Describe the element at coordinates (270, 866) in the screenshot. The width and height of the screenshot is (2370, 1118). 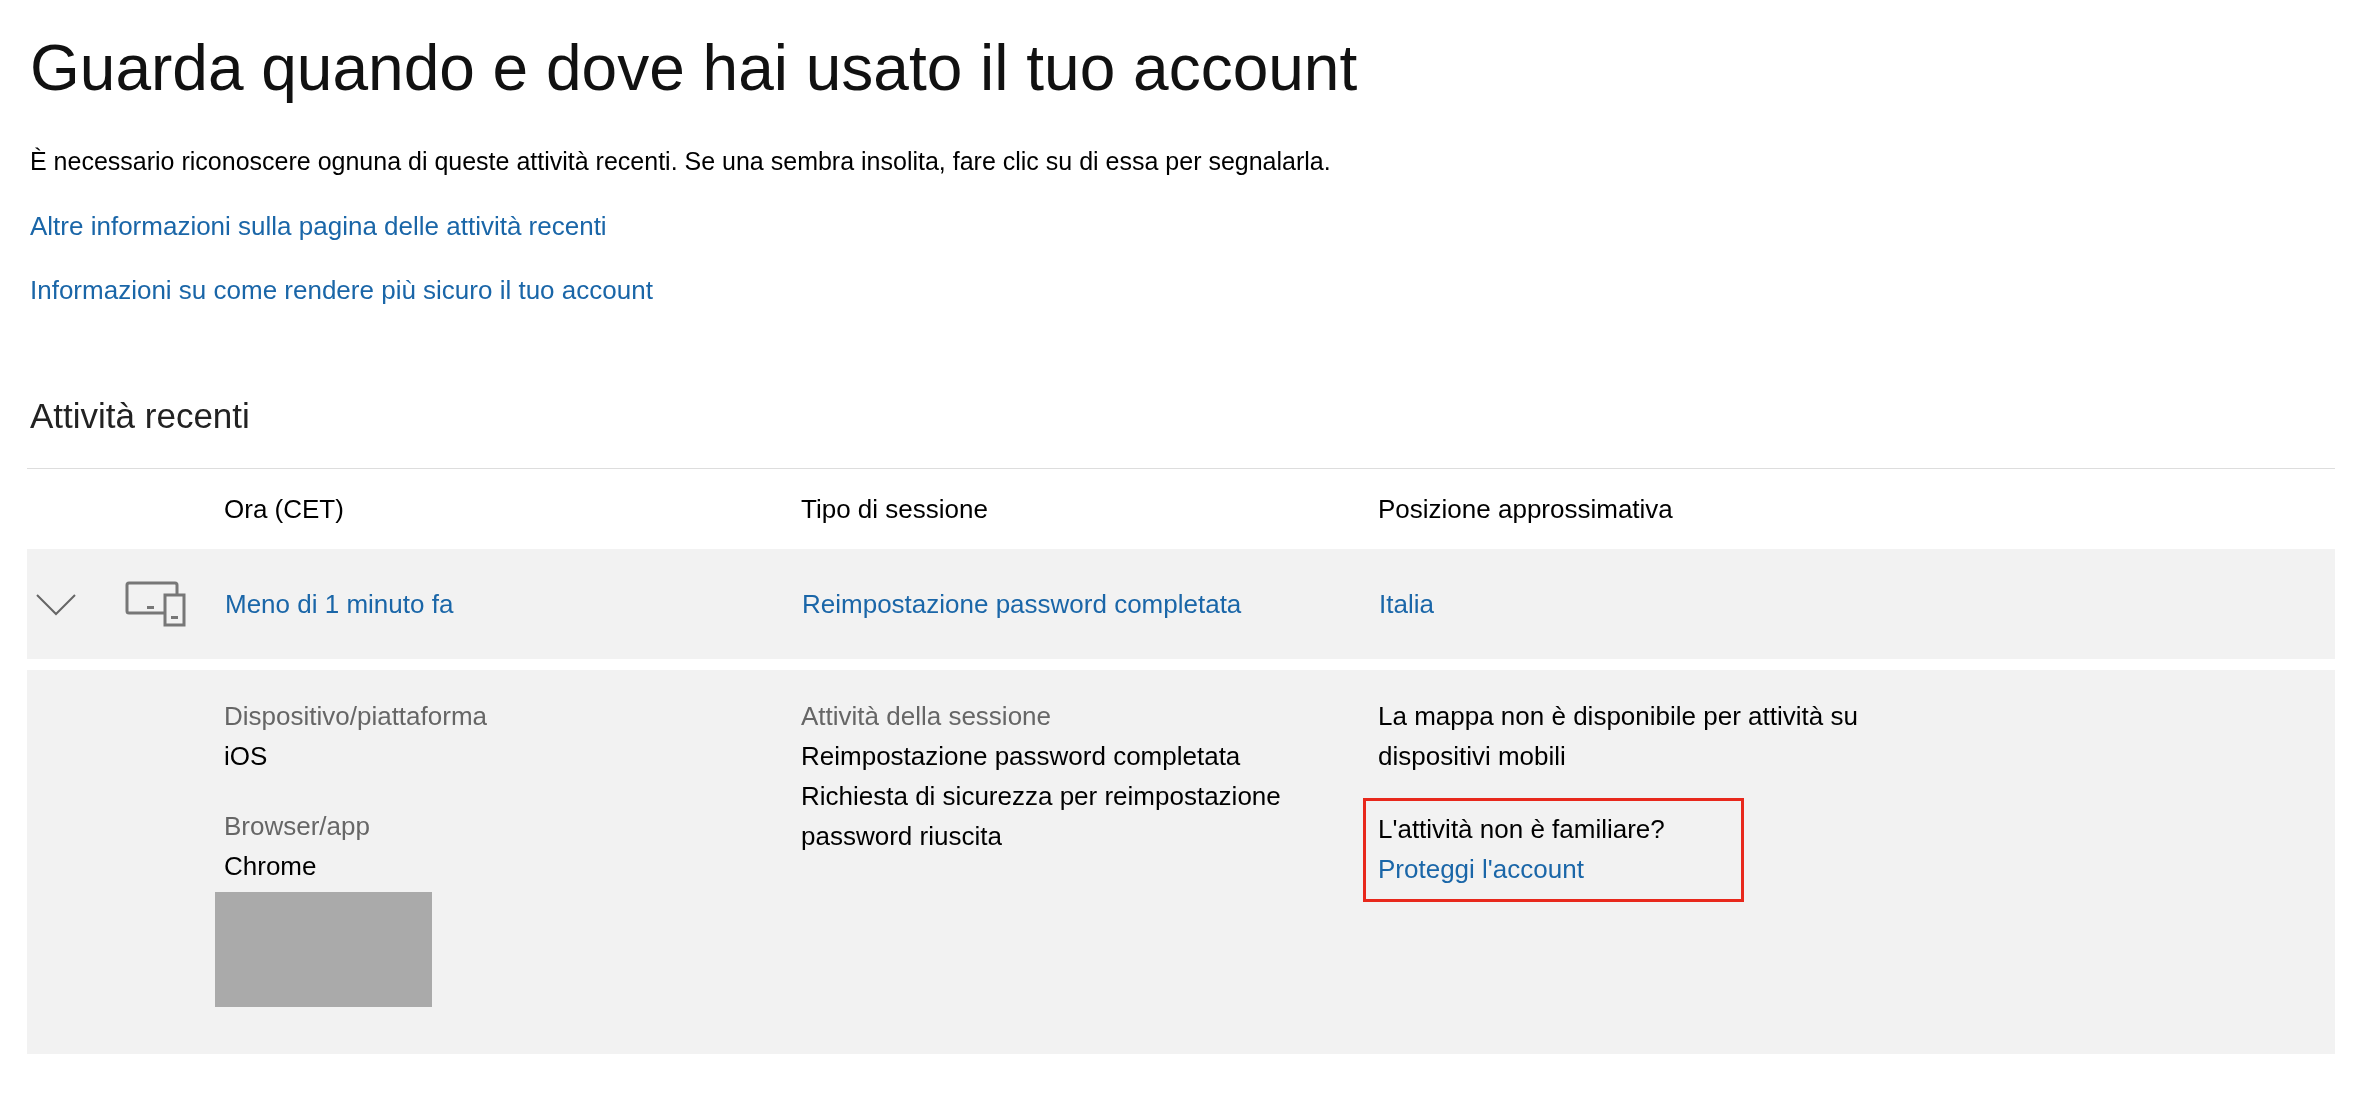
I see `field-value: Chrome` at that location.